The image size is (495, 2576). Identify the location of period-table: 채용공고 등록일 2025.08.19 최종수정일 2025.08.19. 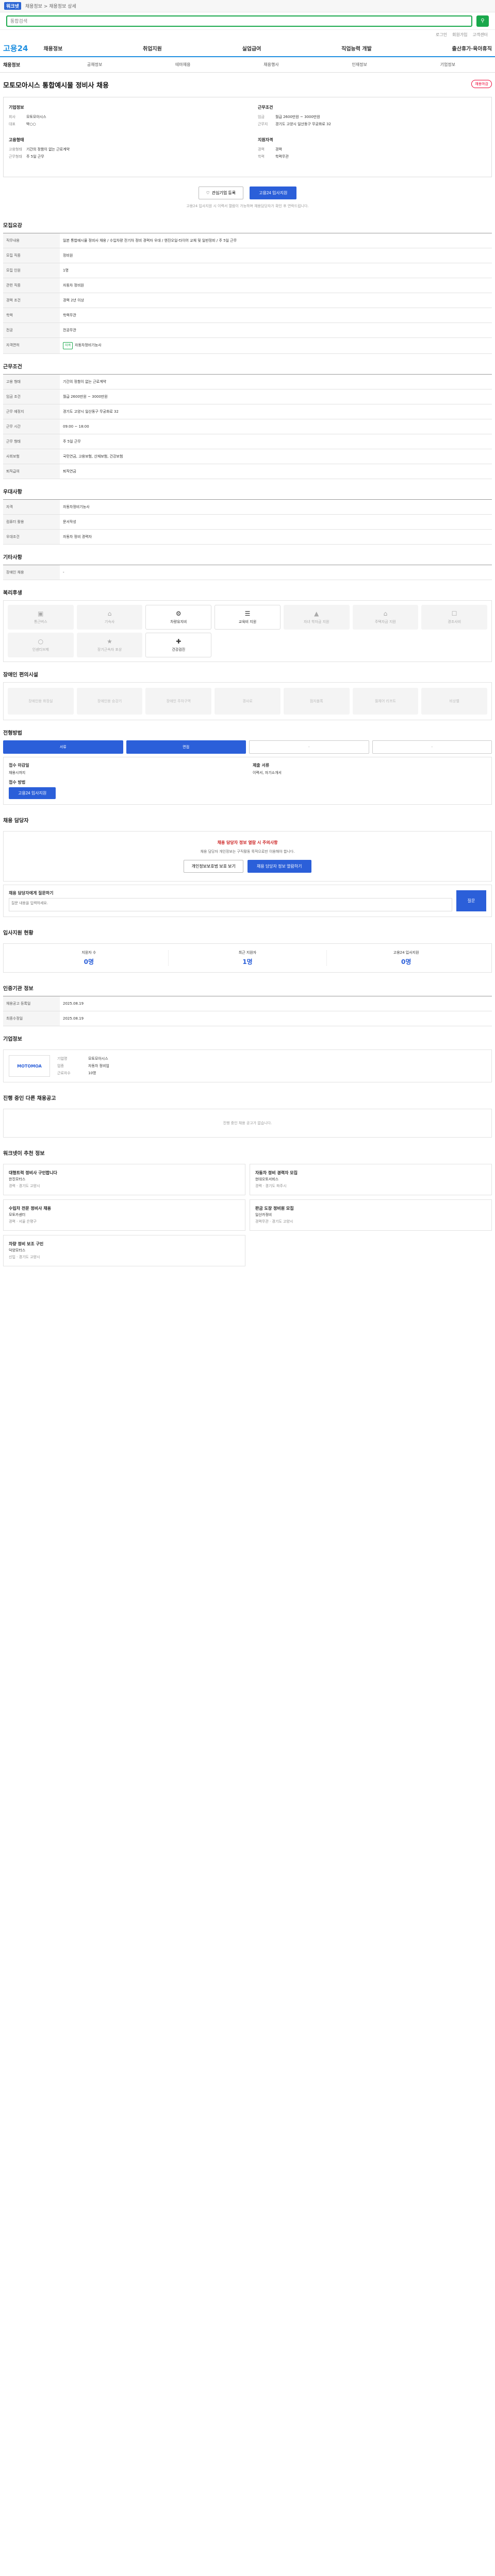
(247, 1011).